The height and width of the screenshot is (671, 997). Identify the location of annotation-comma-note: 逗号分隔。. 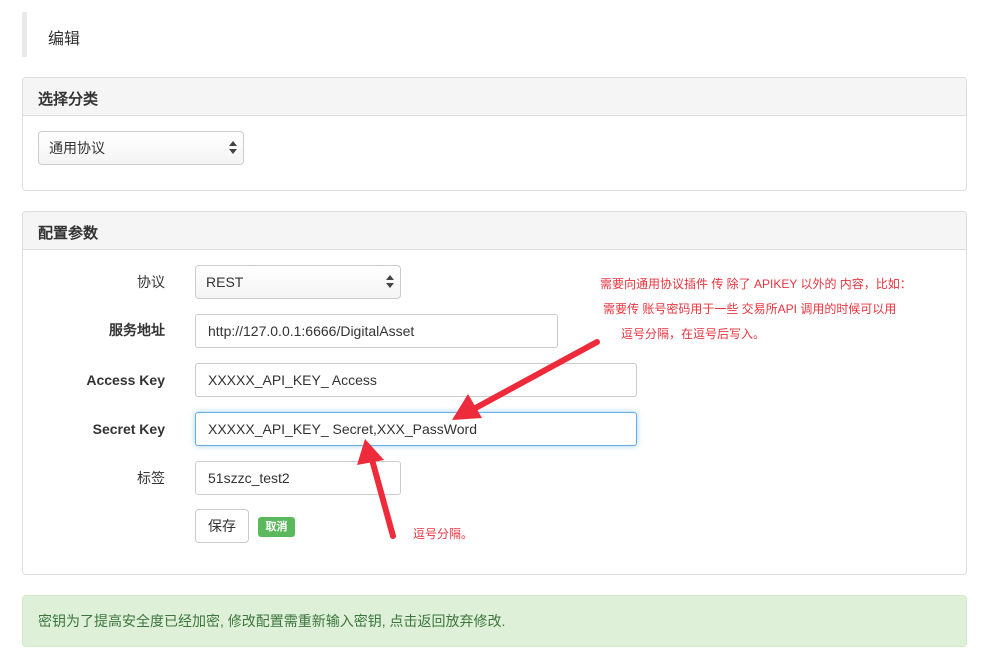
(443, 534).